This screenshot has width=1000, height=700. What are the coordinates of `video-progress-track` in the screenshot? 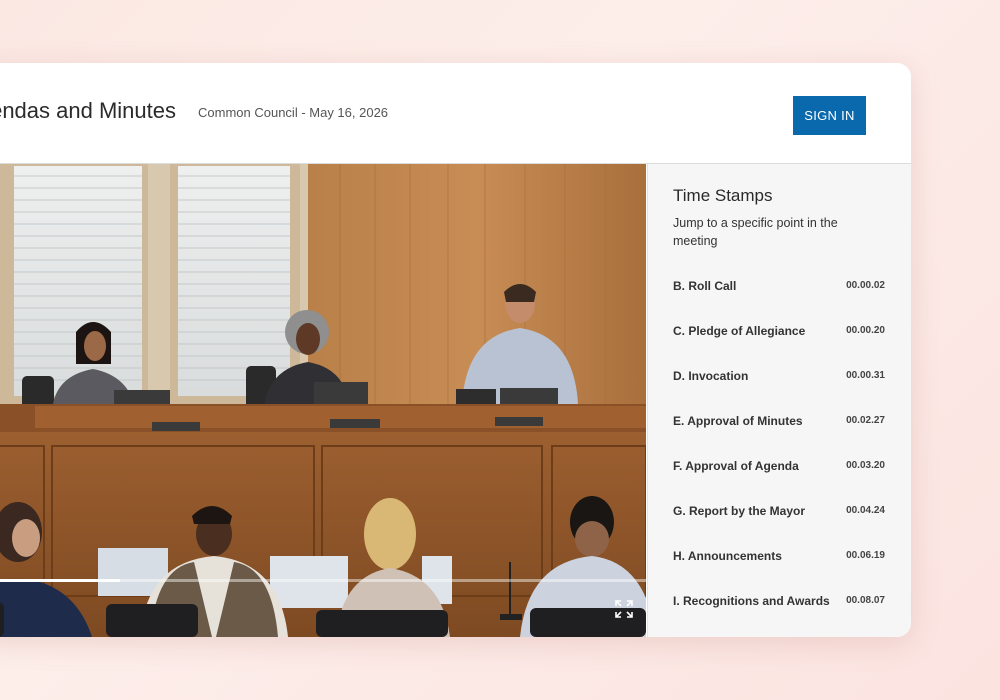 It's located at (323, 580).